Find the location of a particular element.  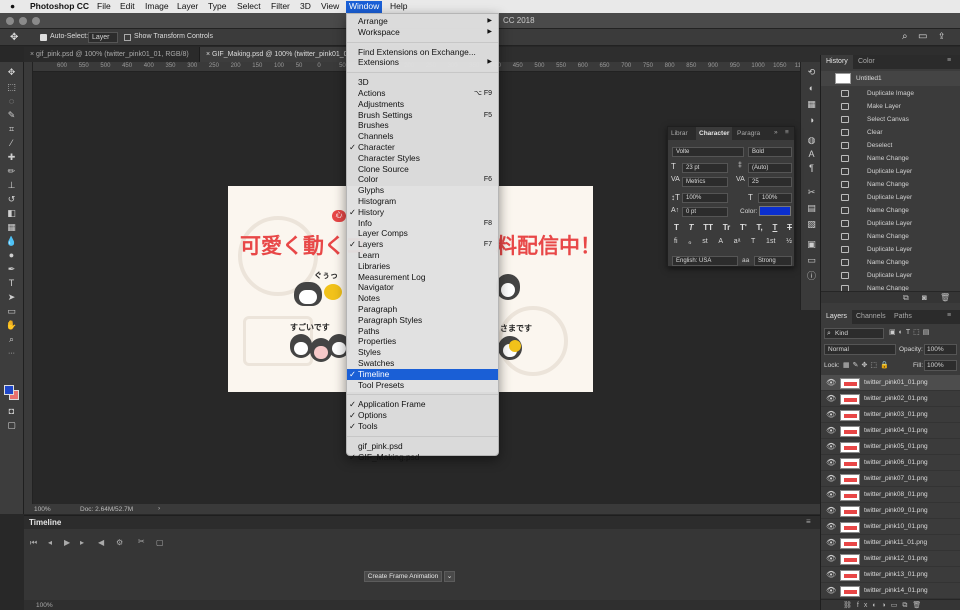

menu-file: File is located at coordinates (104, 7).